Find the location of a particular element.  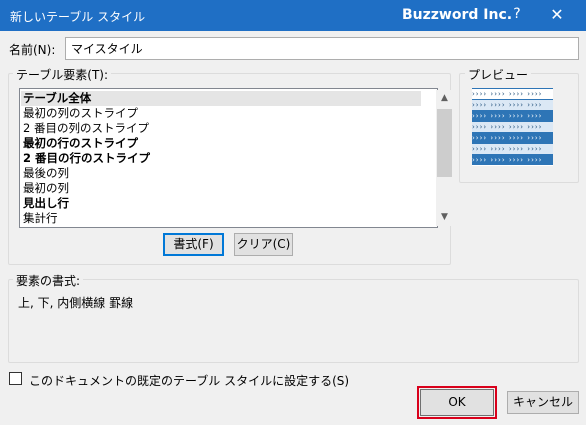

scroll-up-icon: ▲ is located at coordinates (444, 98).